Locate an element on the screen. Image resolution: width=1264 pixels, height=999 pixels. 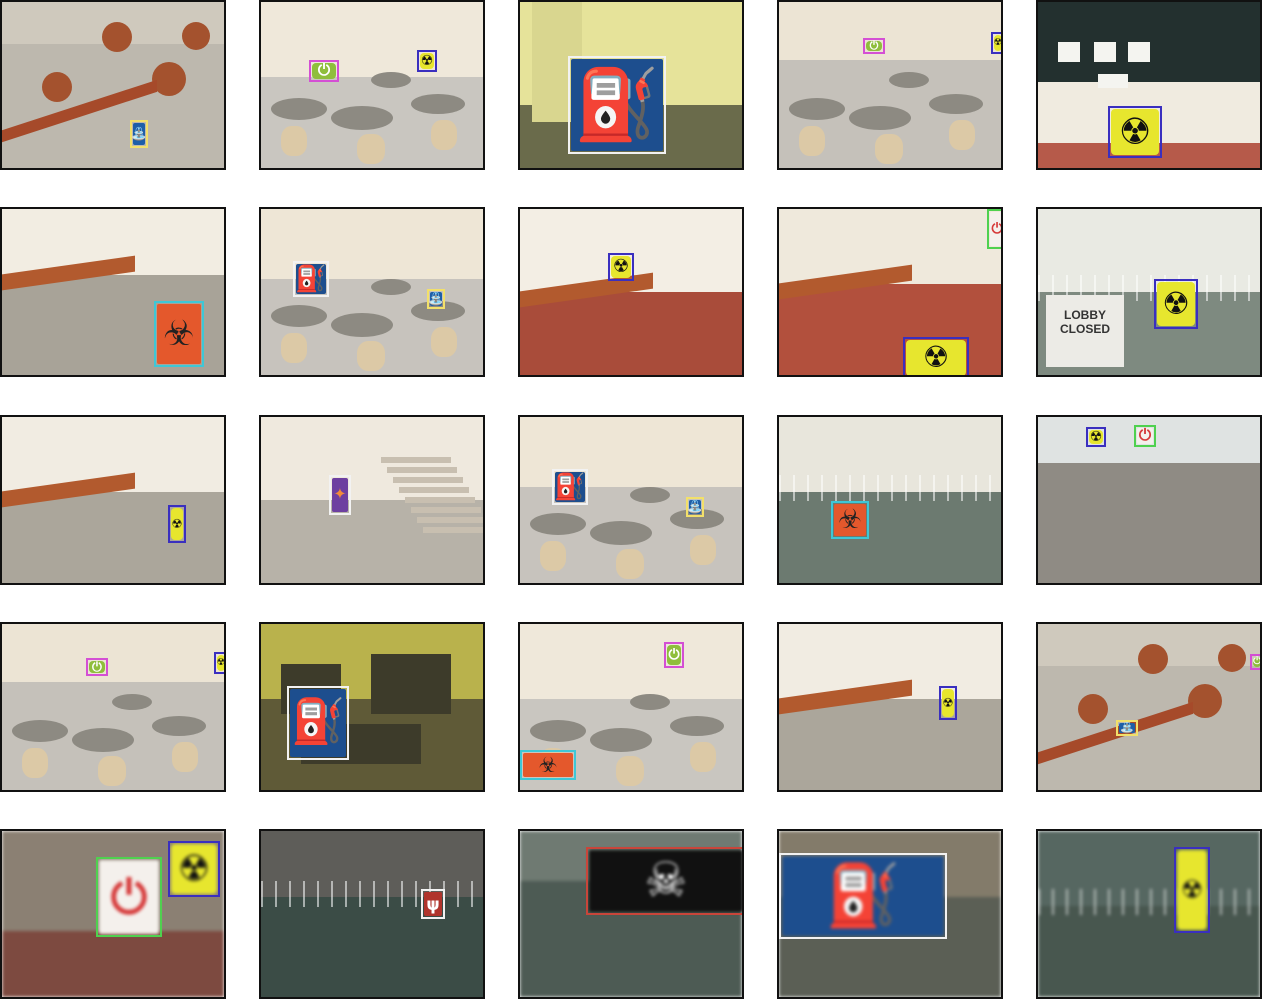
grid-image-6: ☣ is located at coordinates (113, 292).